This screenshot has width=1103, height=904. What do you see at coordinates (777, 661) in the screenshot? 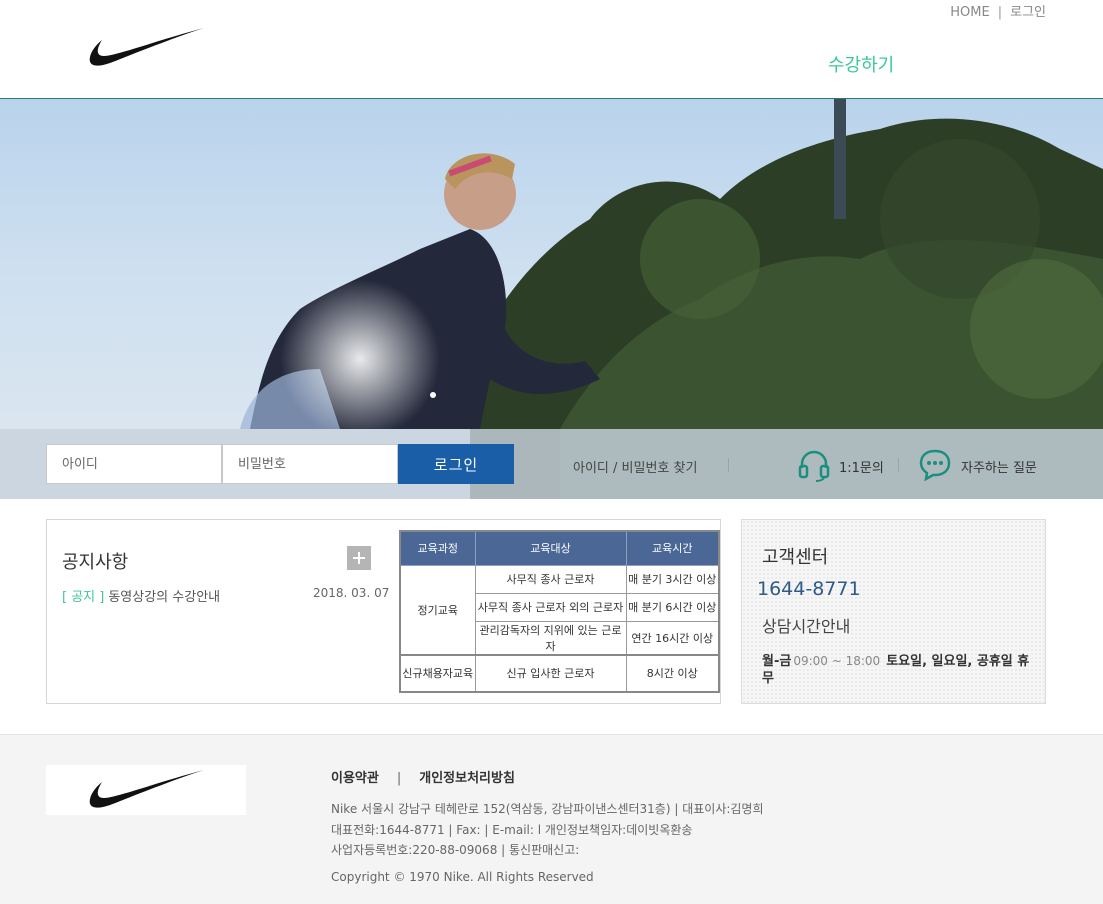
I see `hours-days: 월-금` at bounding box center [777, 661].